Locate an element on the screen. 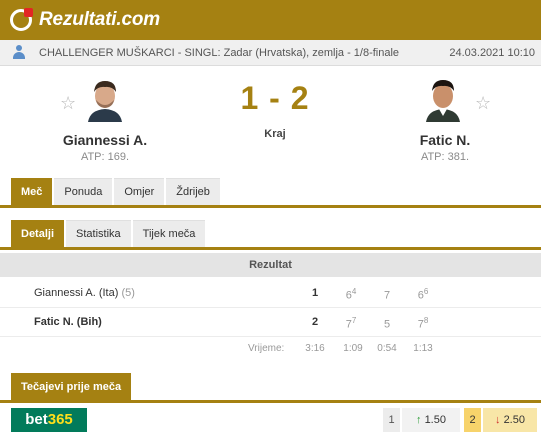 This screenshot has width=541, height=441. odds-label-away: 2 is located at coordinates (472, 420).